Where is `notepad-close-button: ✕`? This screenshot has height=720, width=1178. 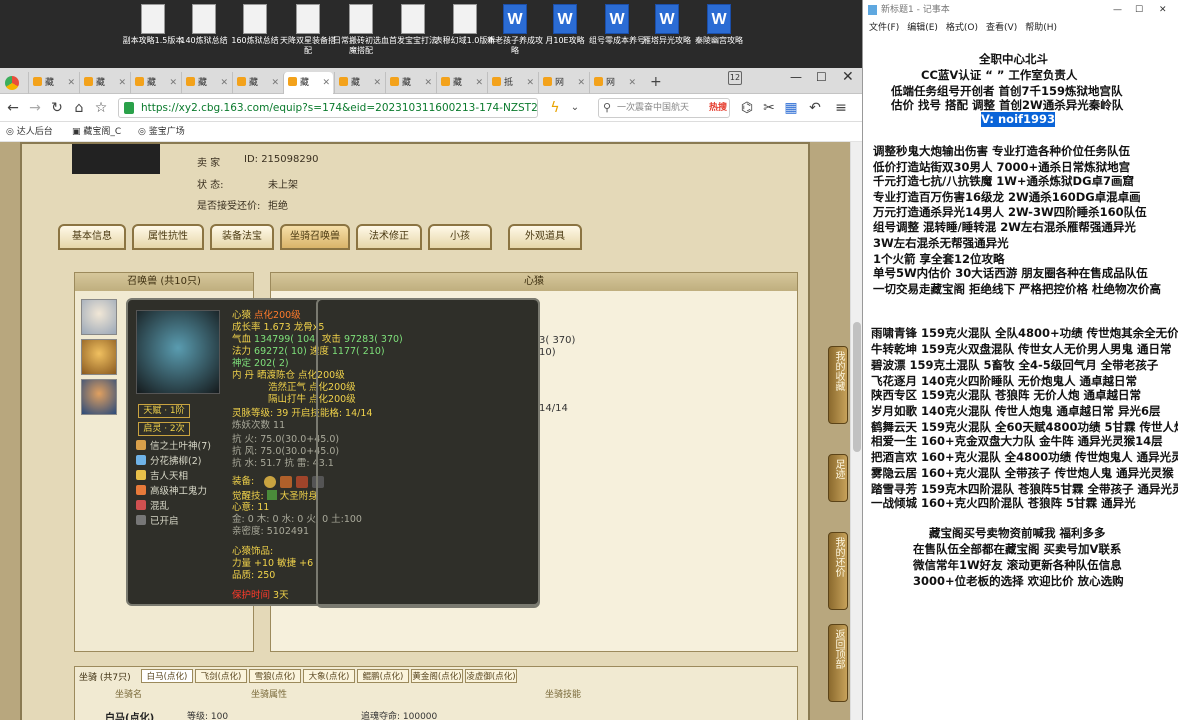
notepad-close-button: ✕ is located at coordinates (1163, 10).